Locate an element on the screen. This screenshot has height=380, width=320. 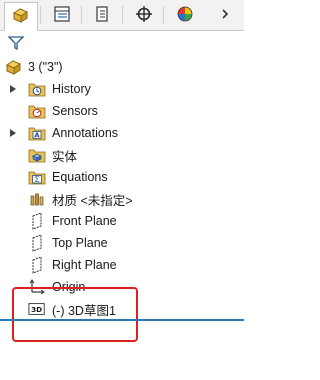
material-icon is located at coordinates (37, 199).